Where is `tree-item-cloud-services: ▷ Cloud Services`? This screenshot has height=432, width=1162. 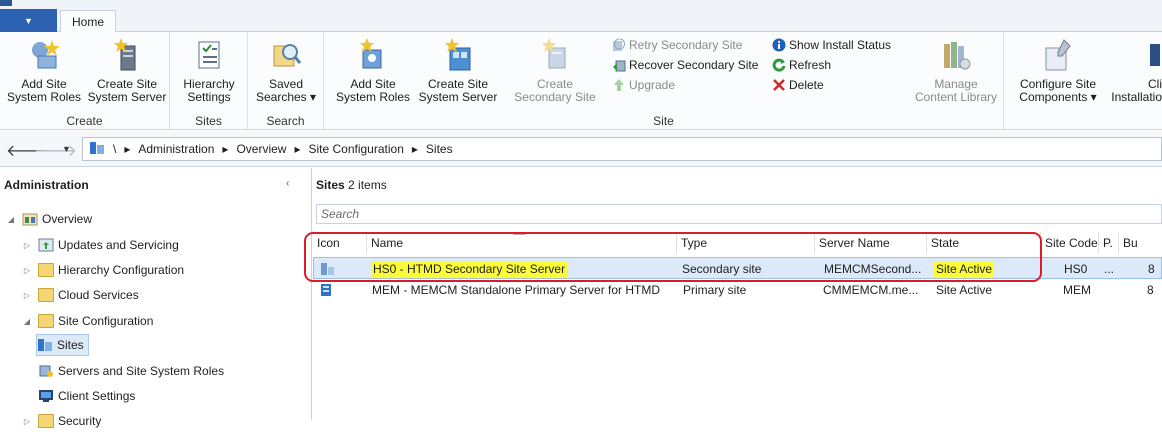
tree-item-cloud-services: ▷ Cloud Services is located at coordinates (79, 295).